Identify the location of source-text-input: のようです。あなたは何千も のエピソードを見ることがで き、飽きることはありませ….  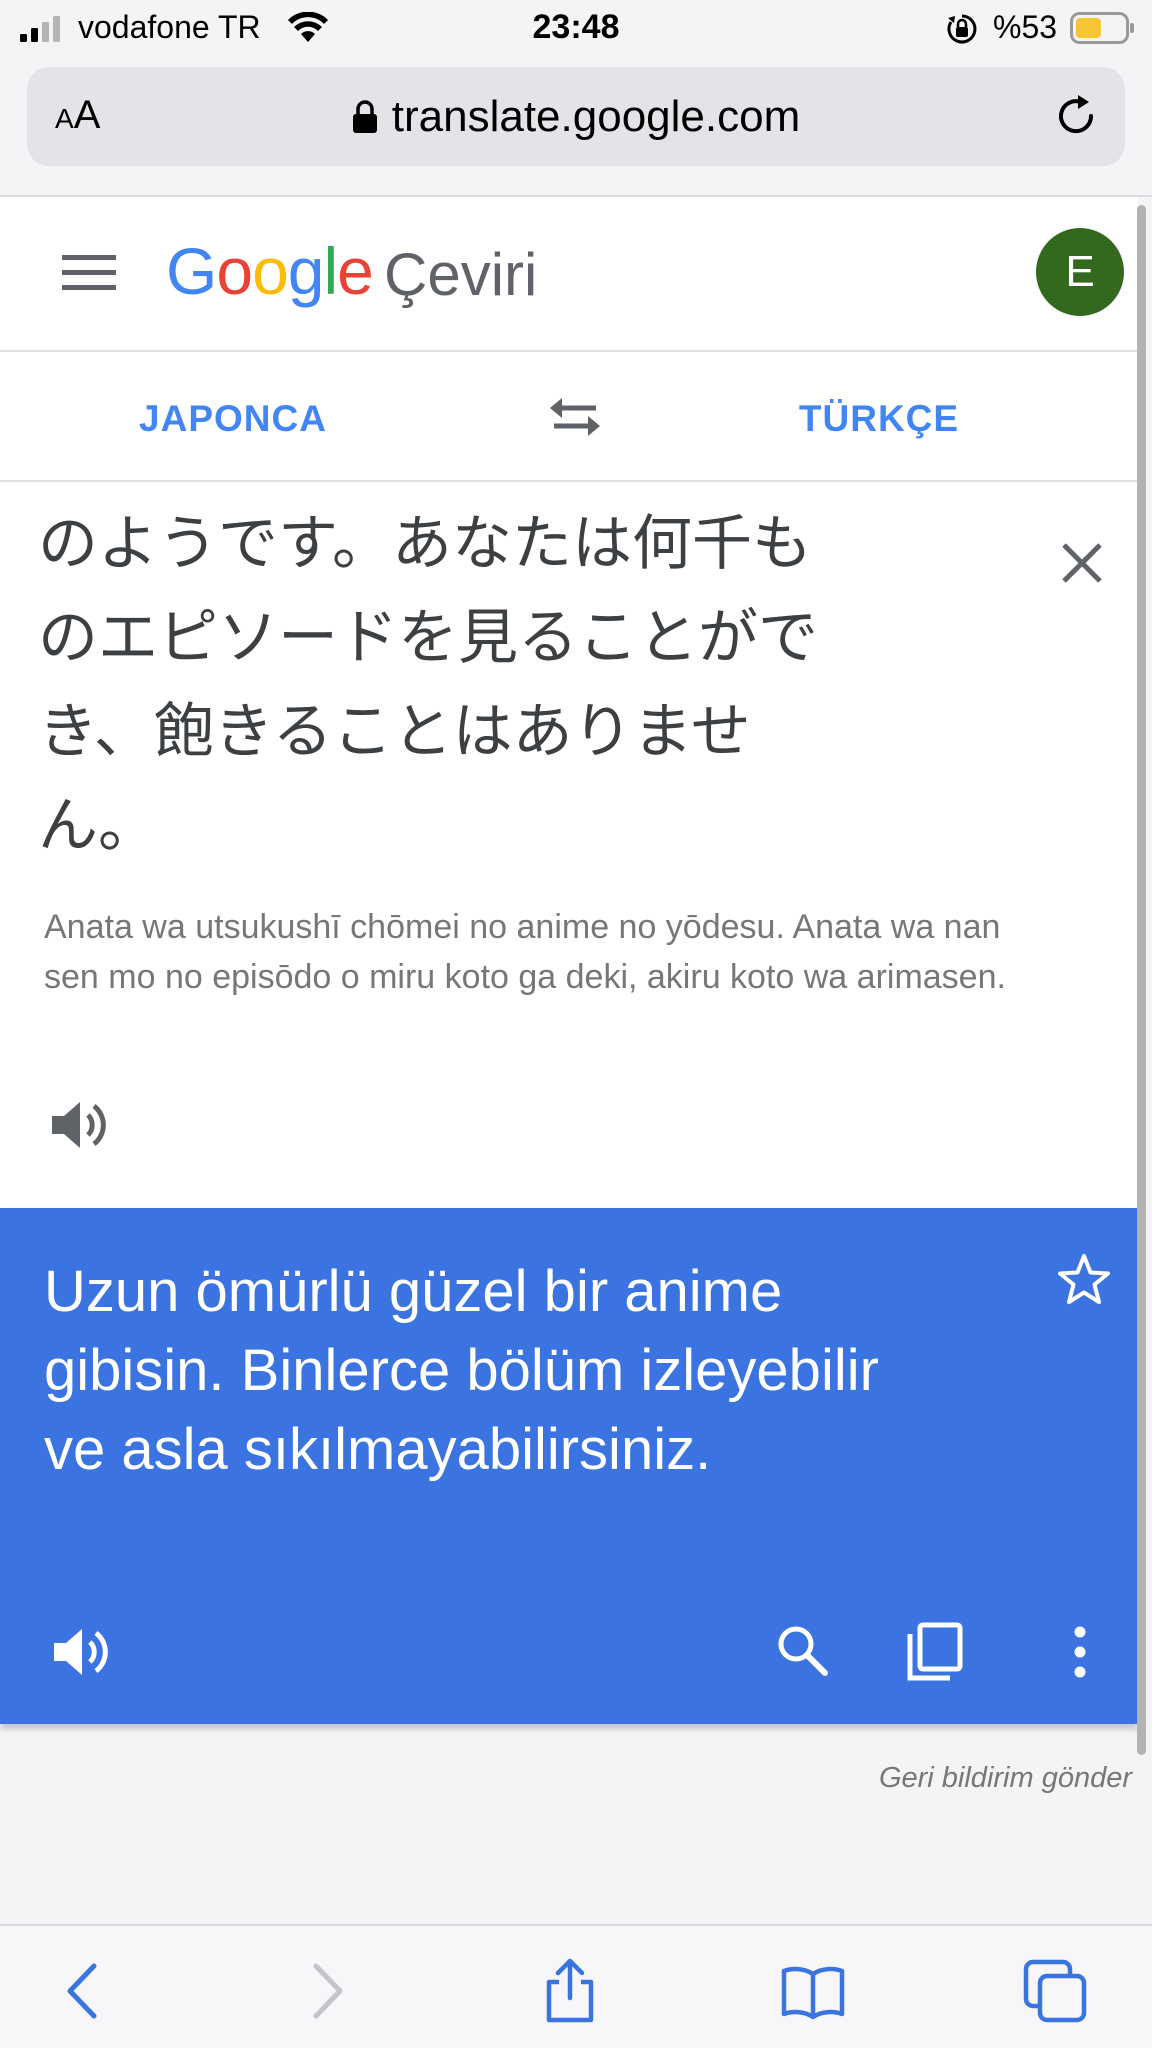
(463, 685).